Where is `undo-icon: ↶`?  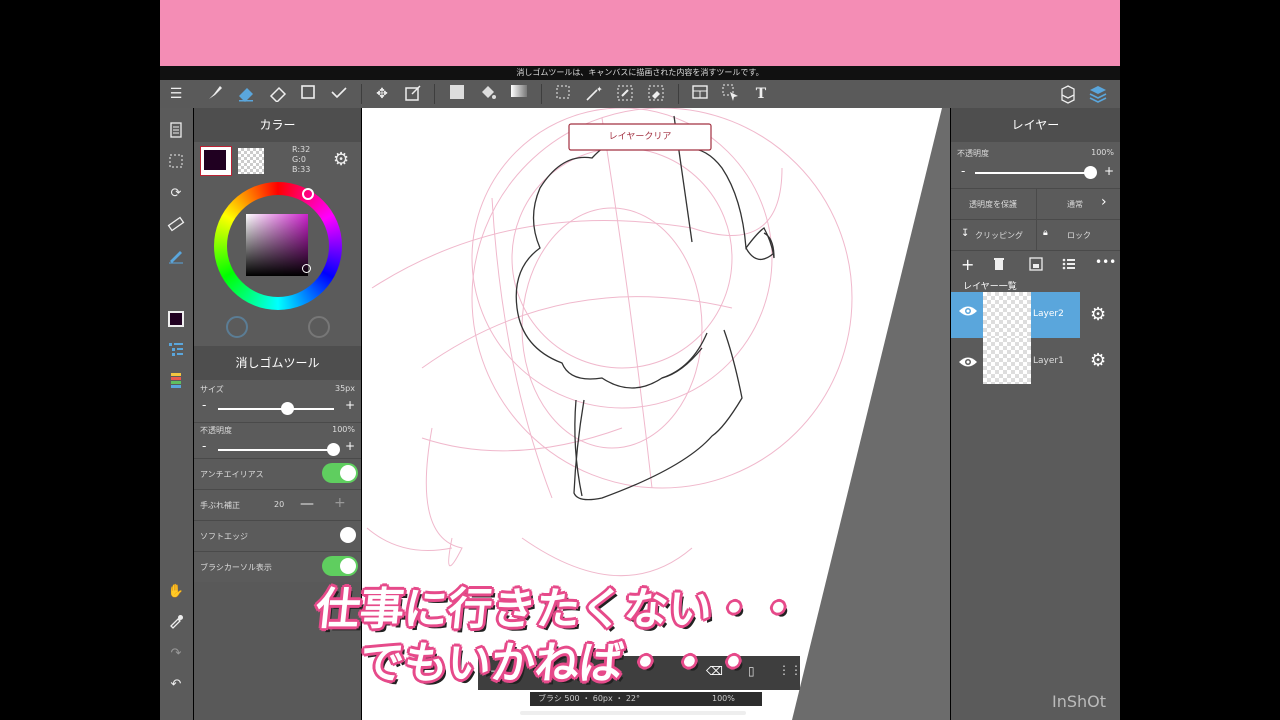 undo-icon: ↶ is located at coordinates (176, 685).